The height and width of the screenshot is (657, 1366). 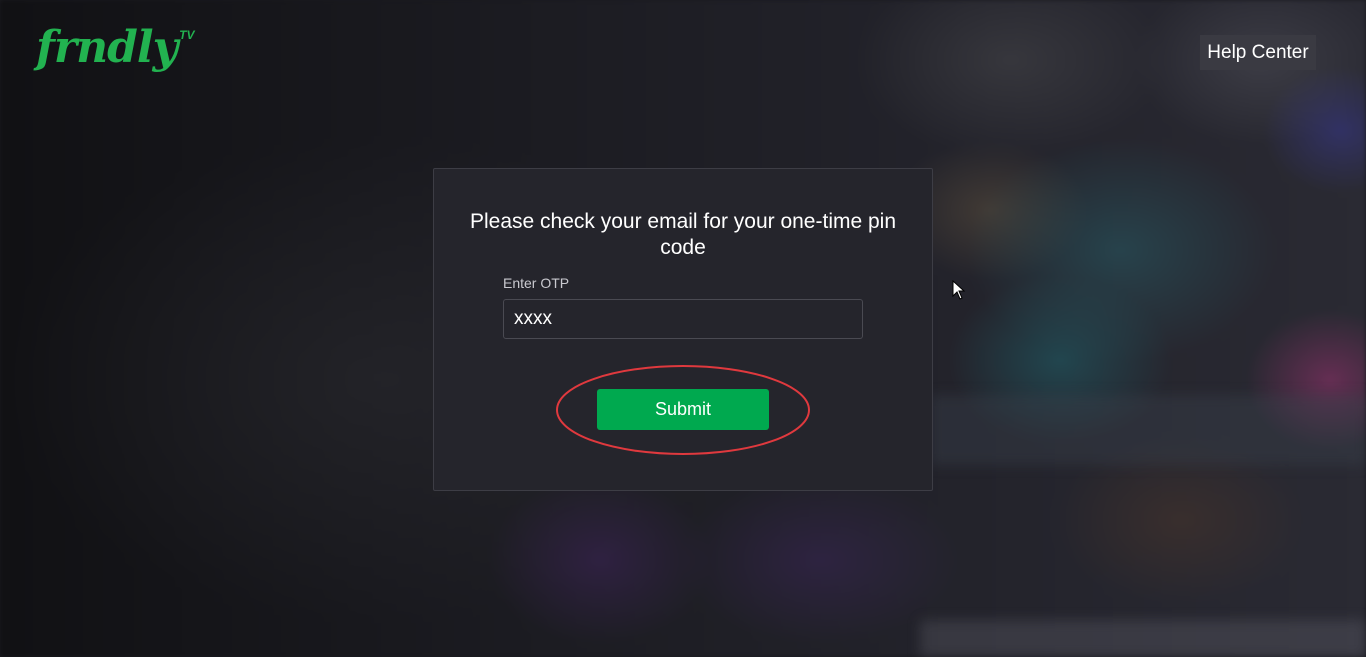 I want to click on frndly-logo: frndly TV, so click(x=115, y=50).